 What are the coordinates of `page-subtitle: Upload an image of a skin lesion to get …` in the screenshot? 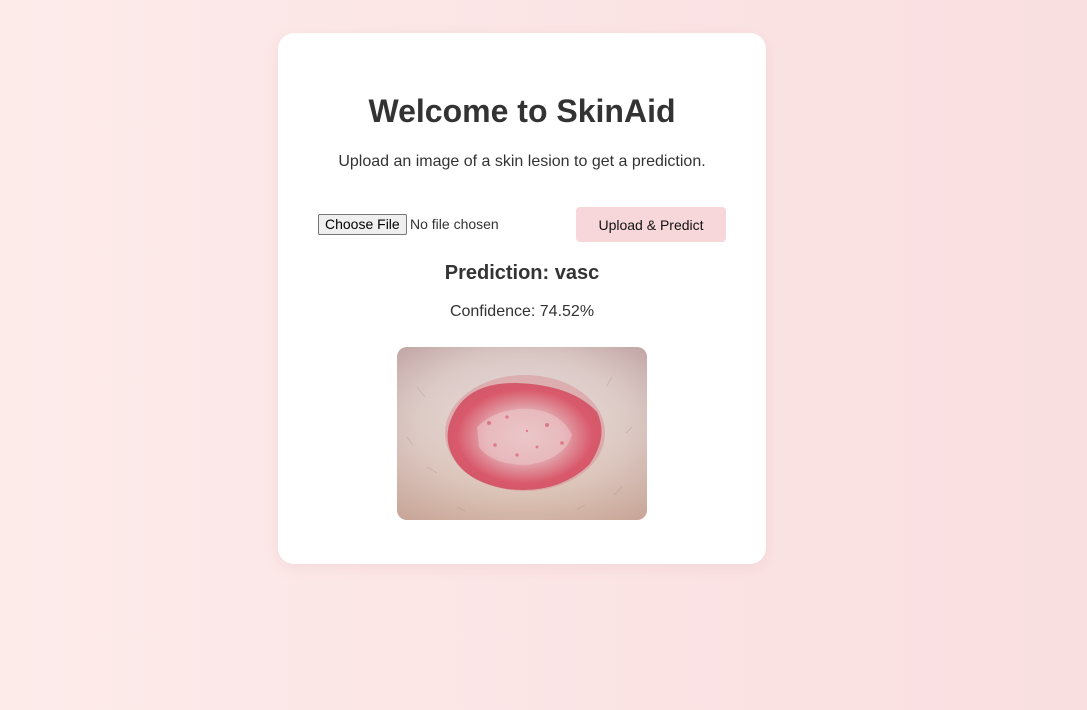 It's located at (522, 161).